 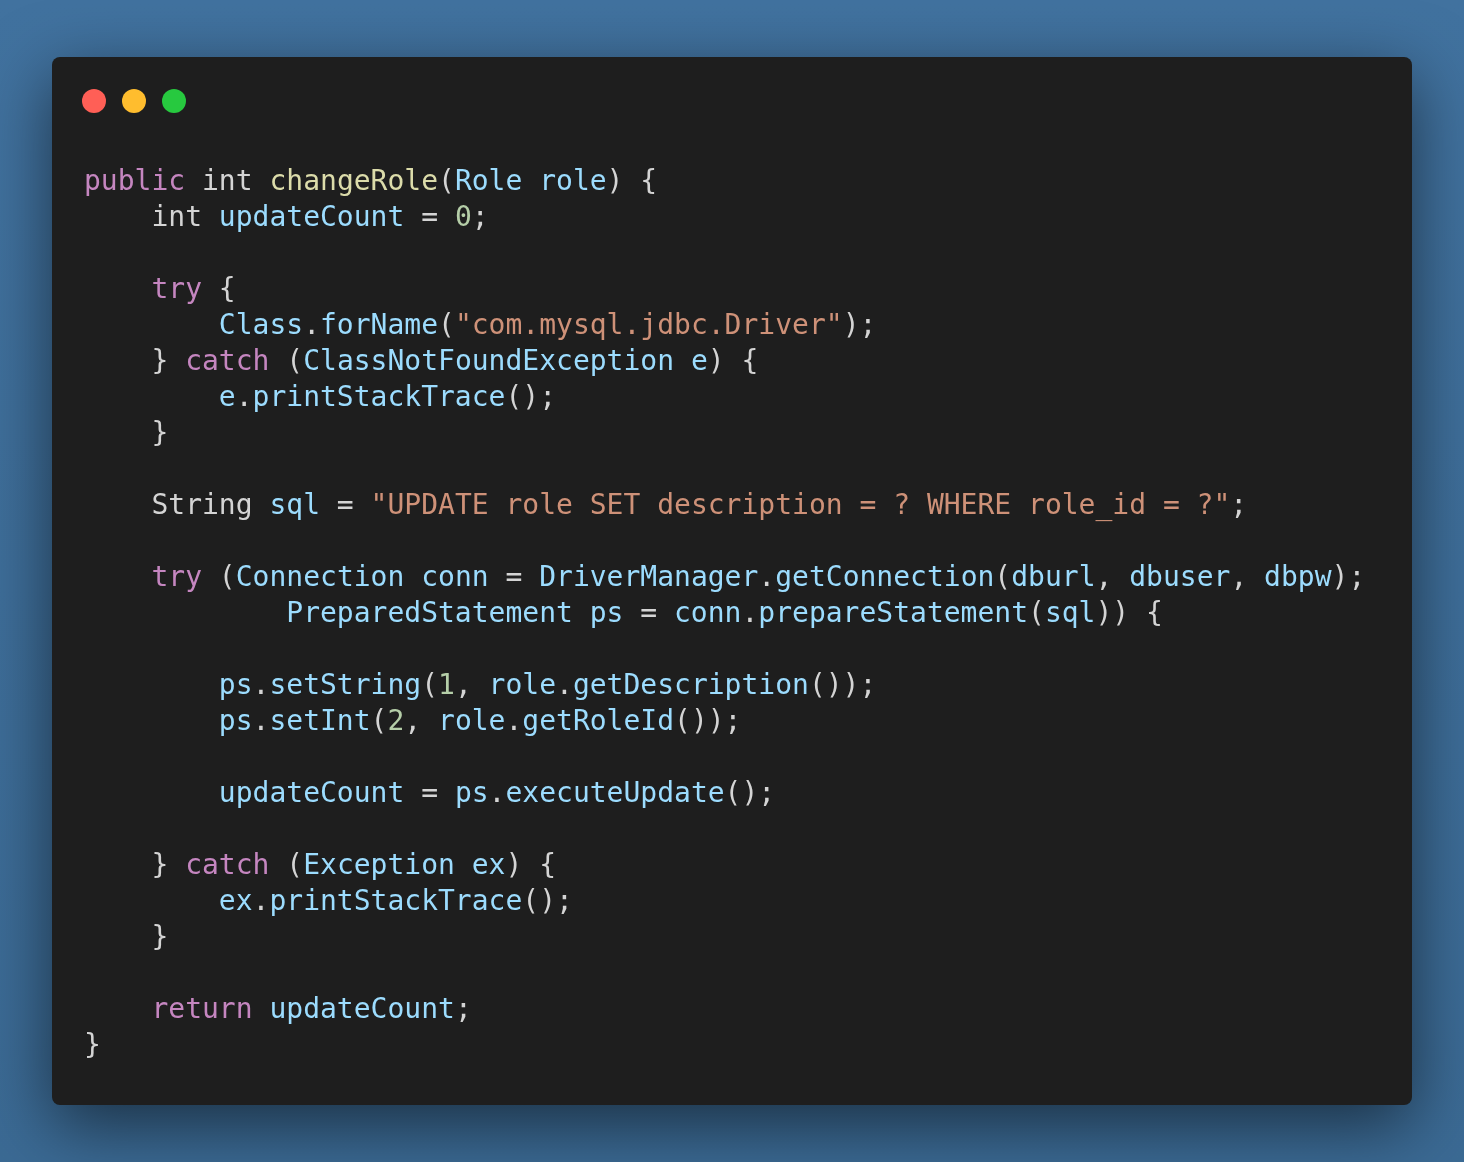 I want to click on code-line: return updateCount;, so click(x=311, y=1009).